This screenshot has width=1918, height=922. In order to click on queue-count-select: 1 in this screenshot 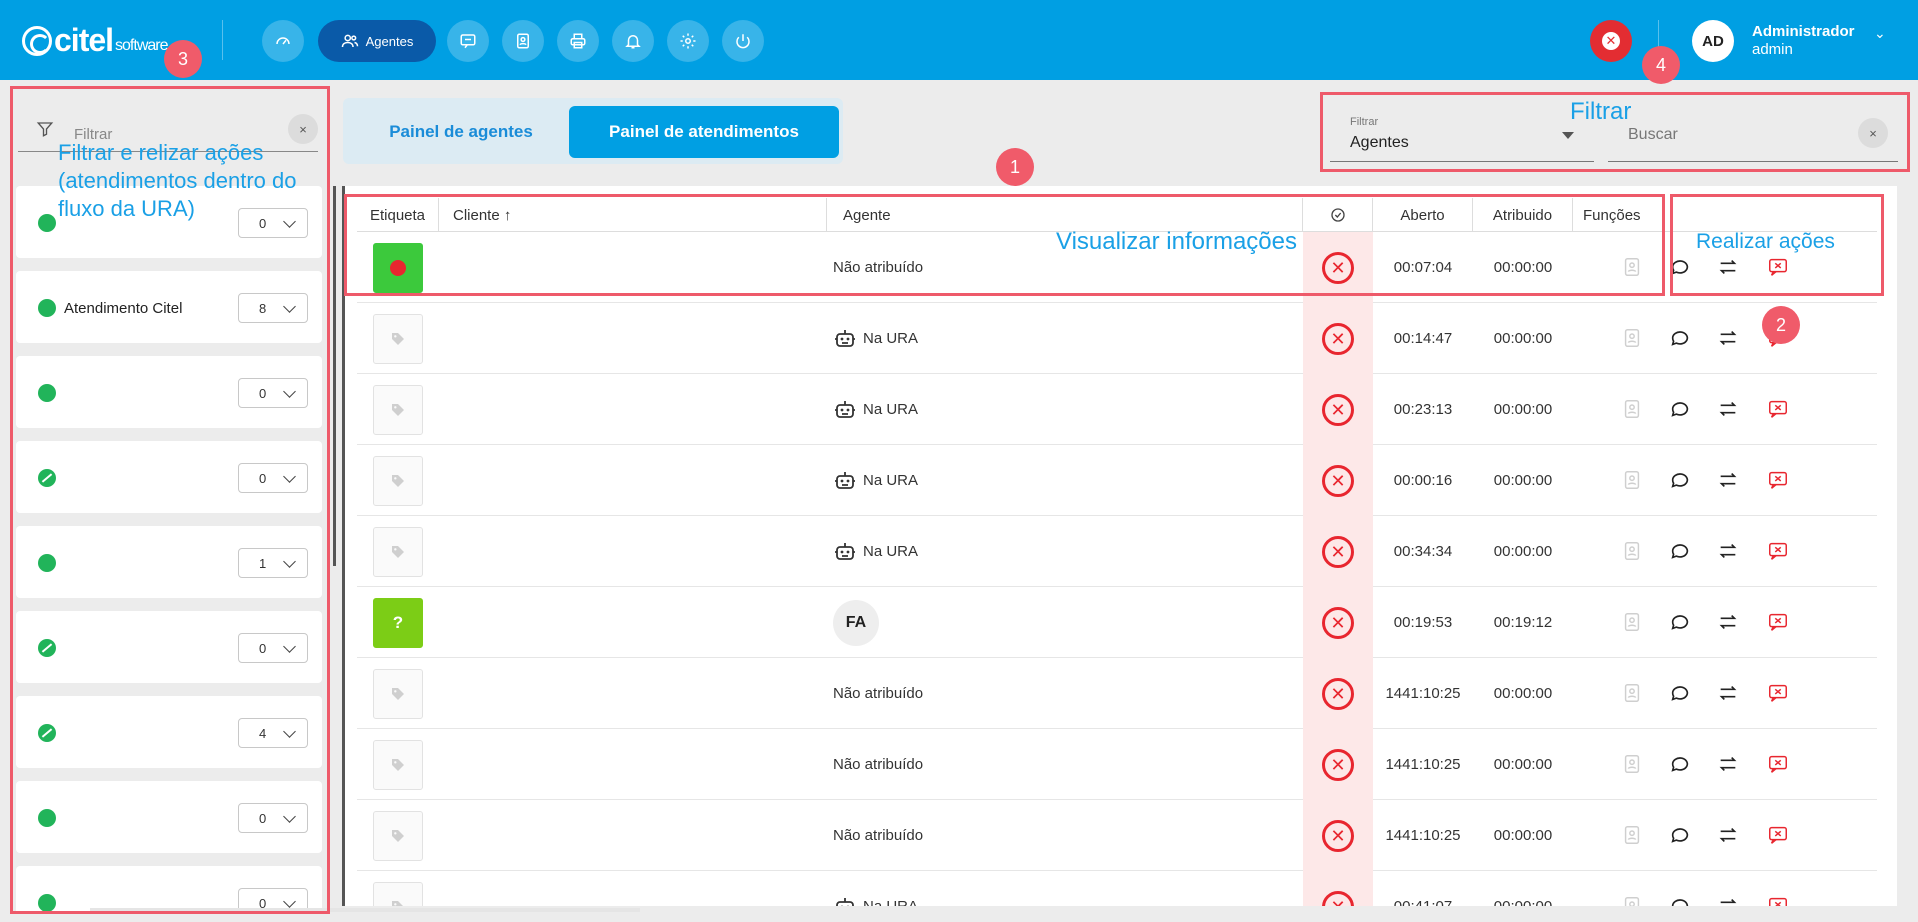, I will do `click(273, 563)`.